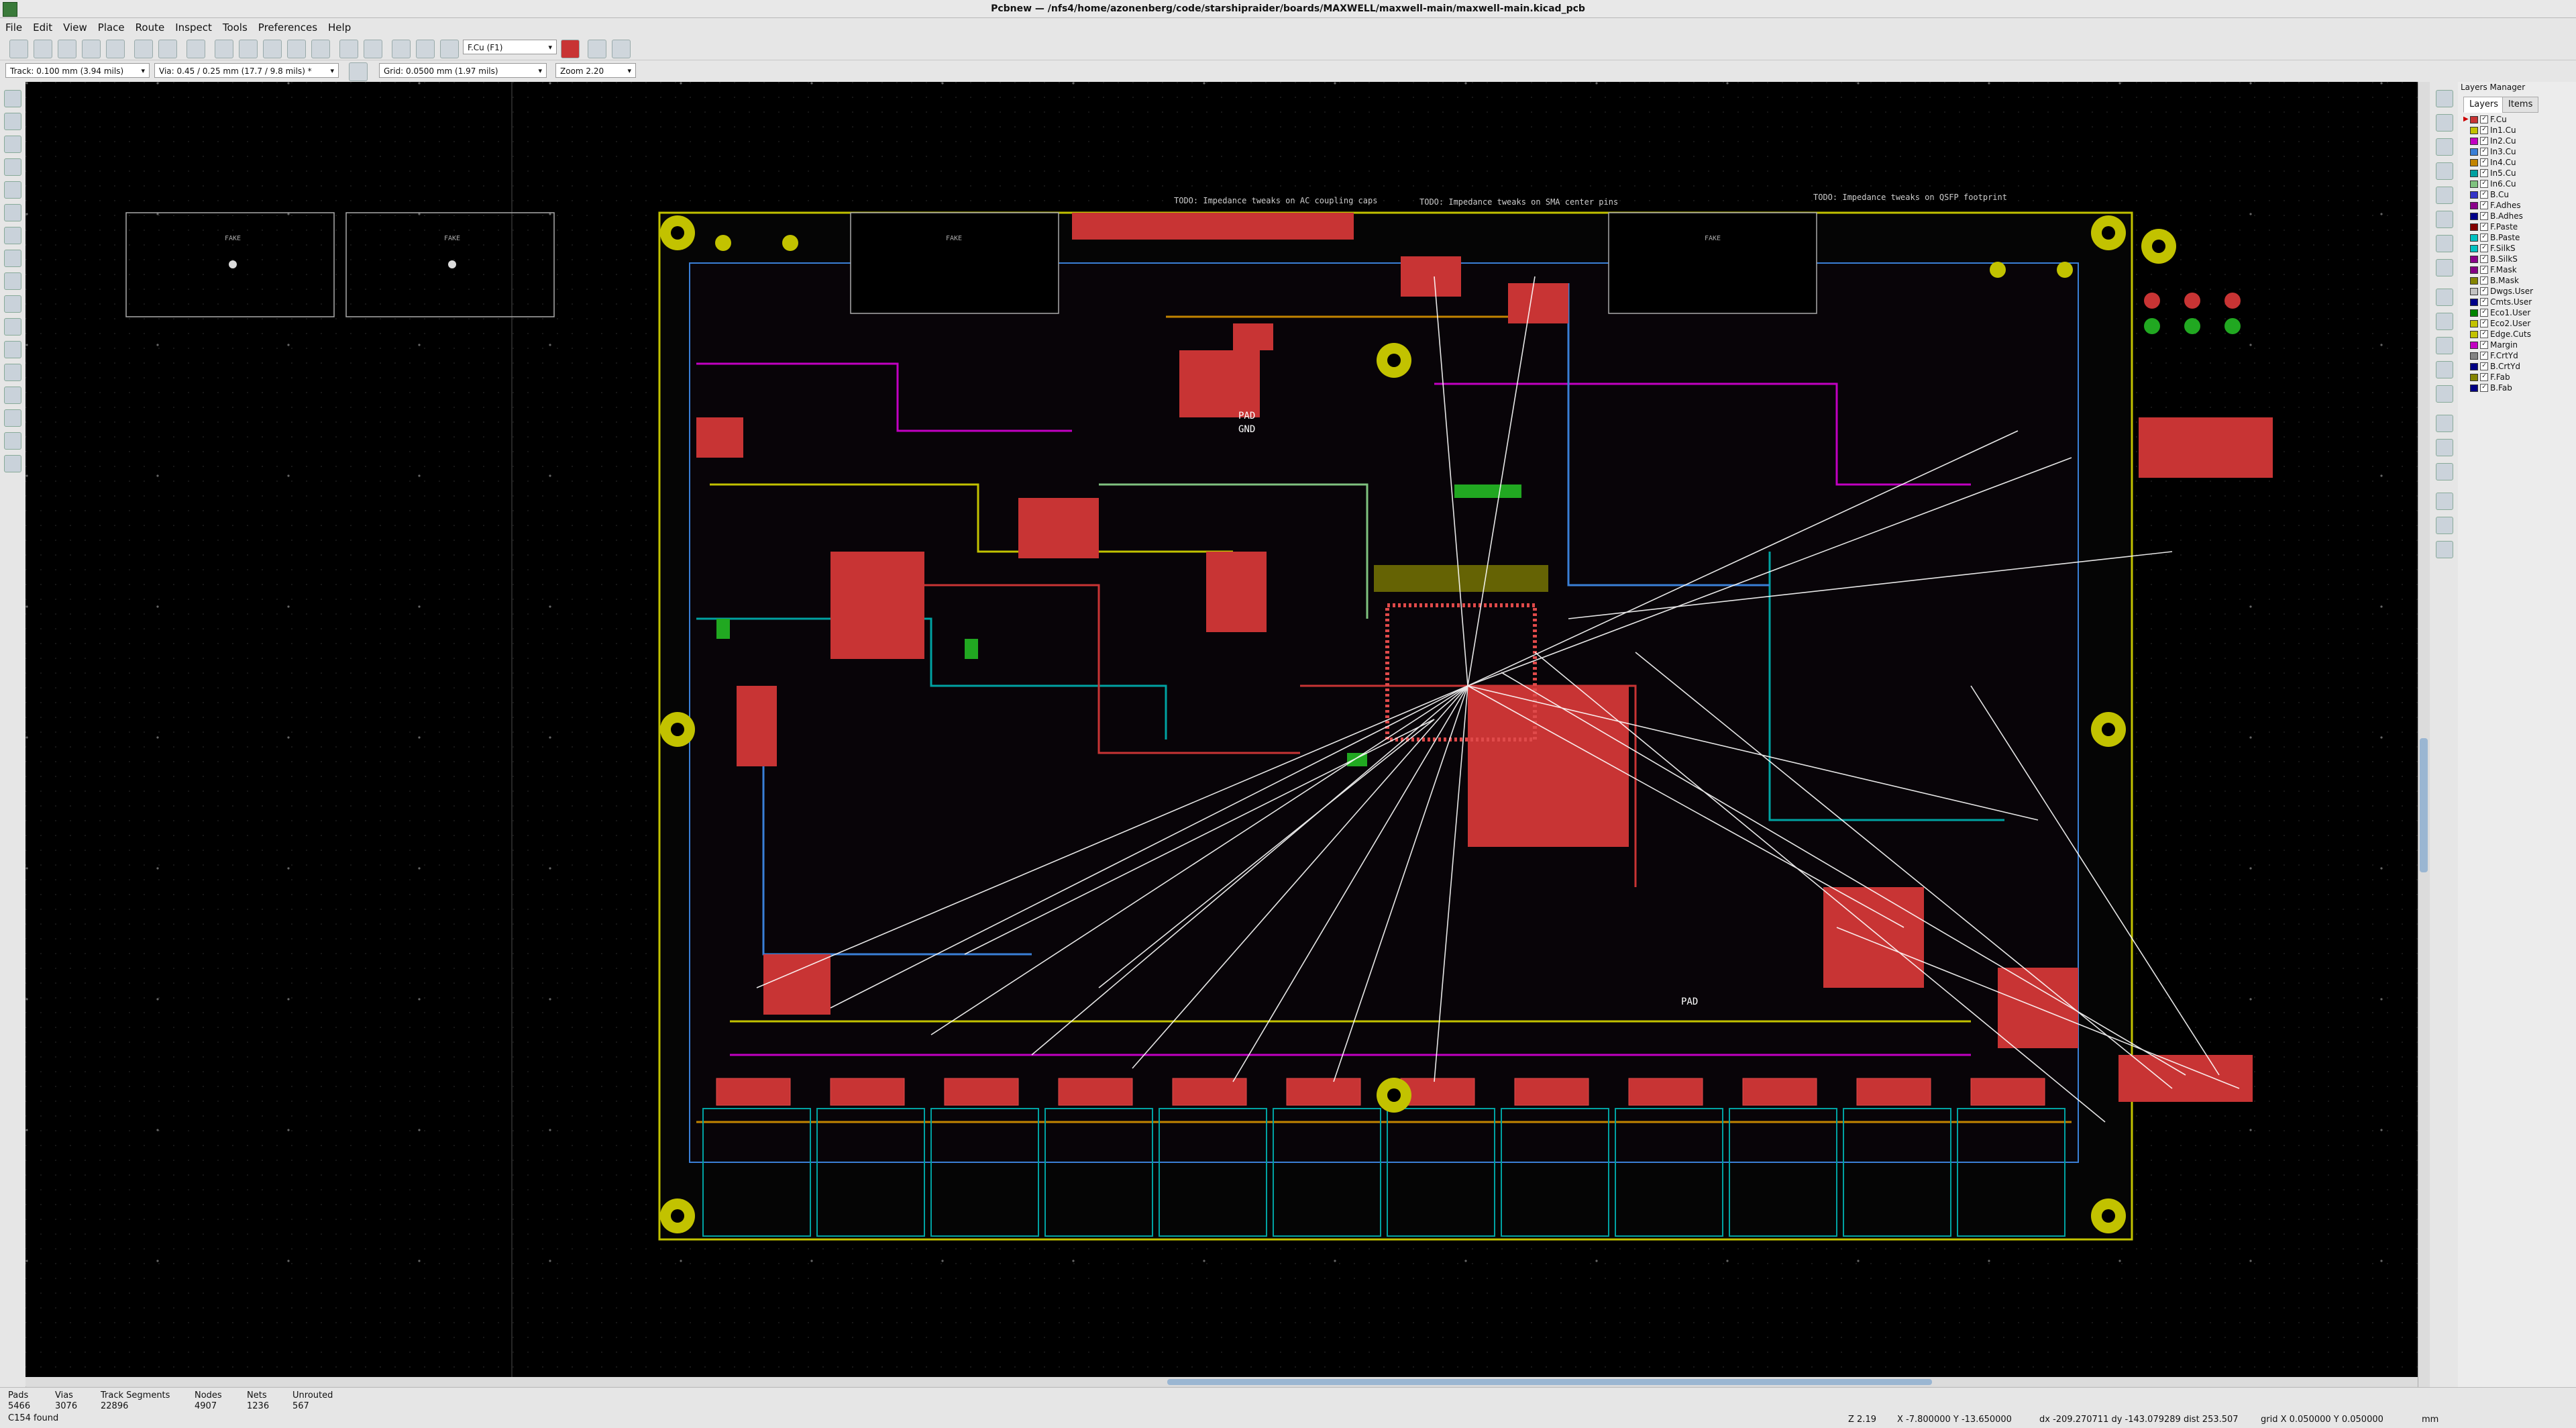 This screenshot has width=2576, height=1428. I want to click on layer-row-f-adhes: ✓ F.Adhes, so click(2518, 205).